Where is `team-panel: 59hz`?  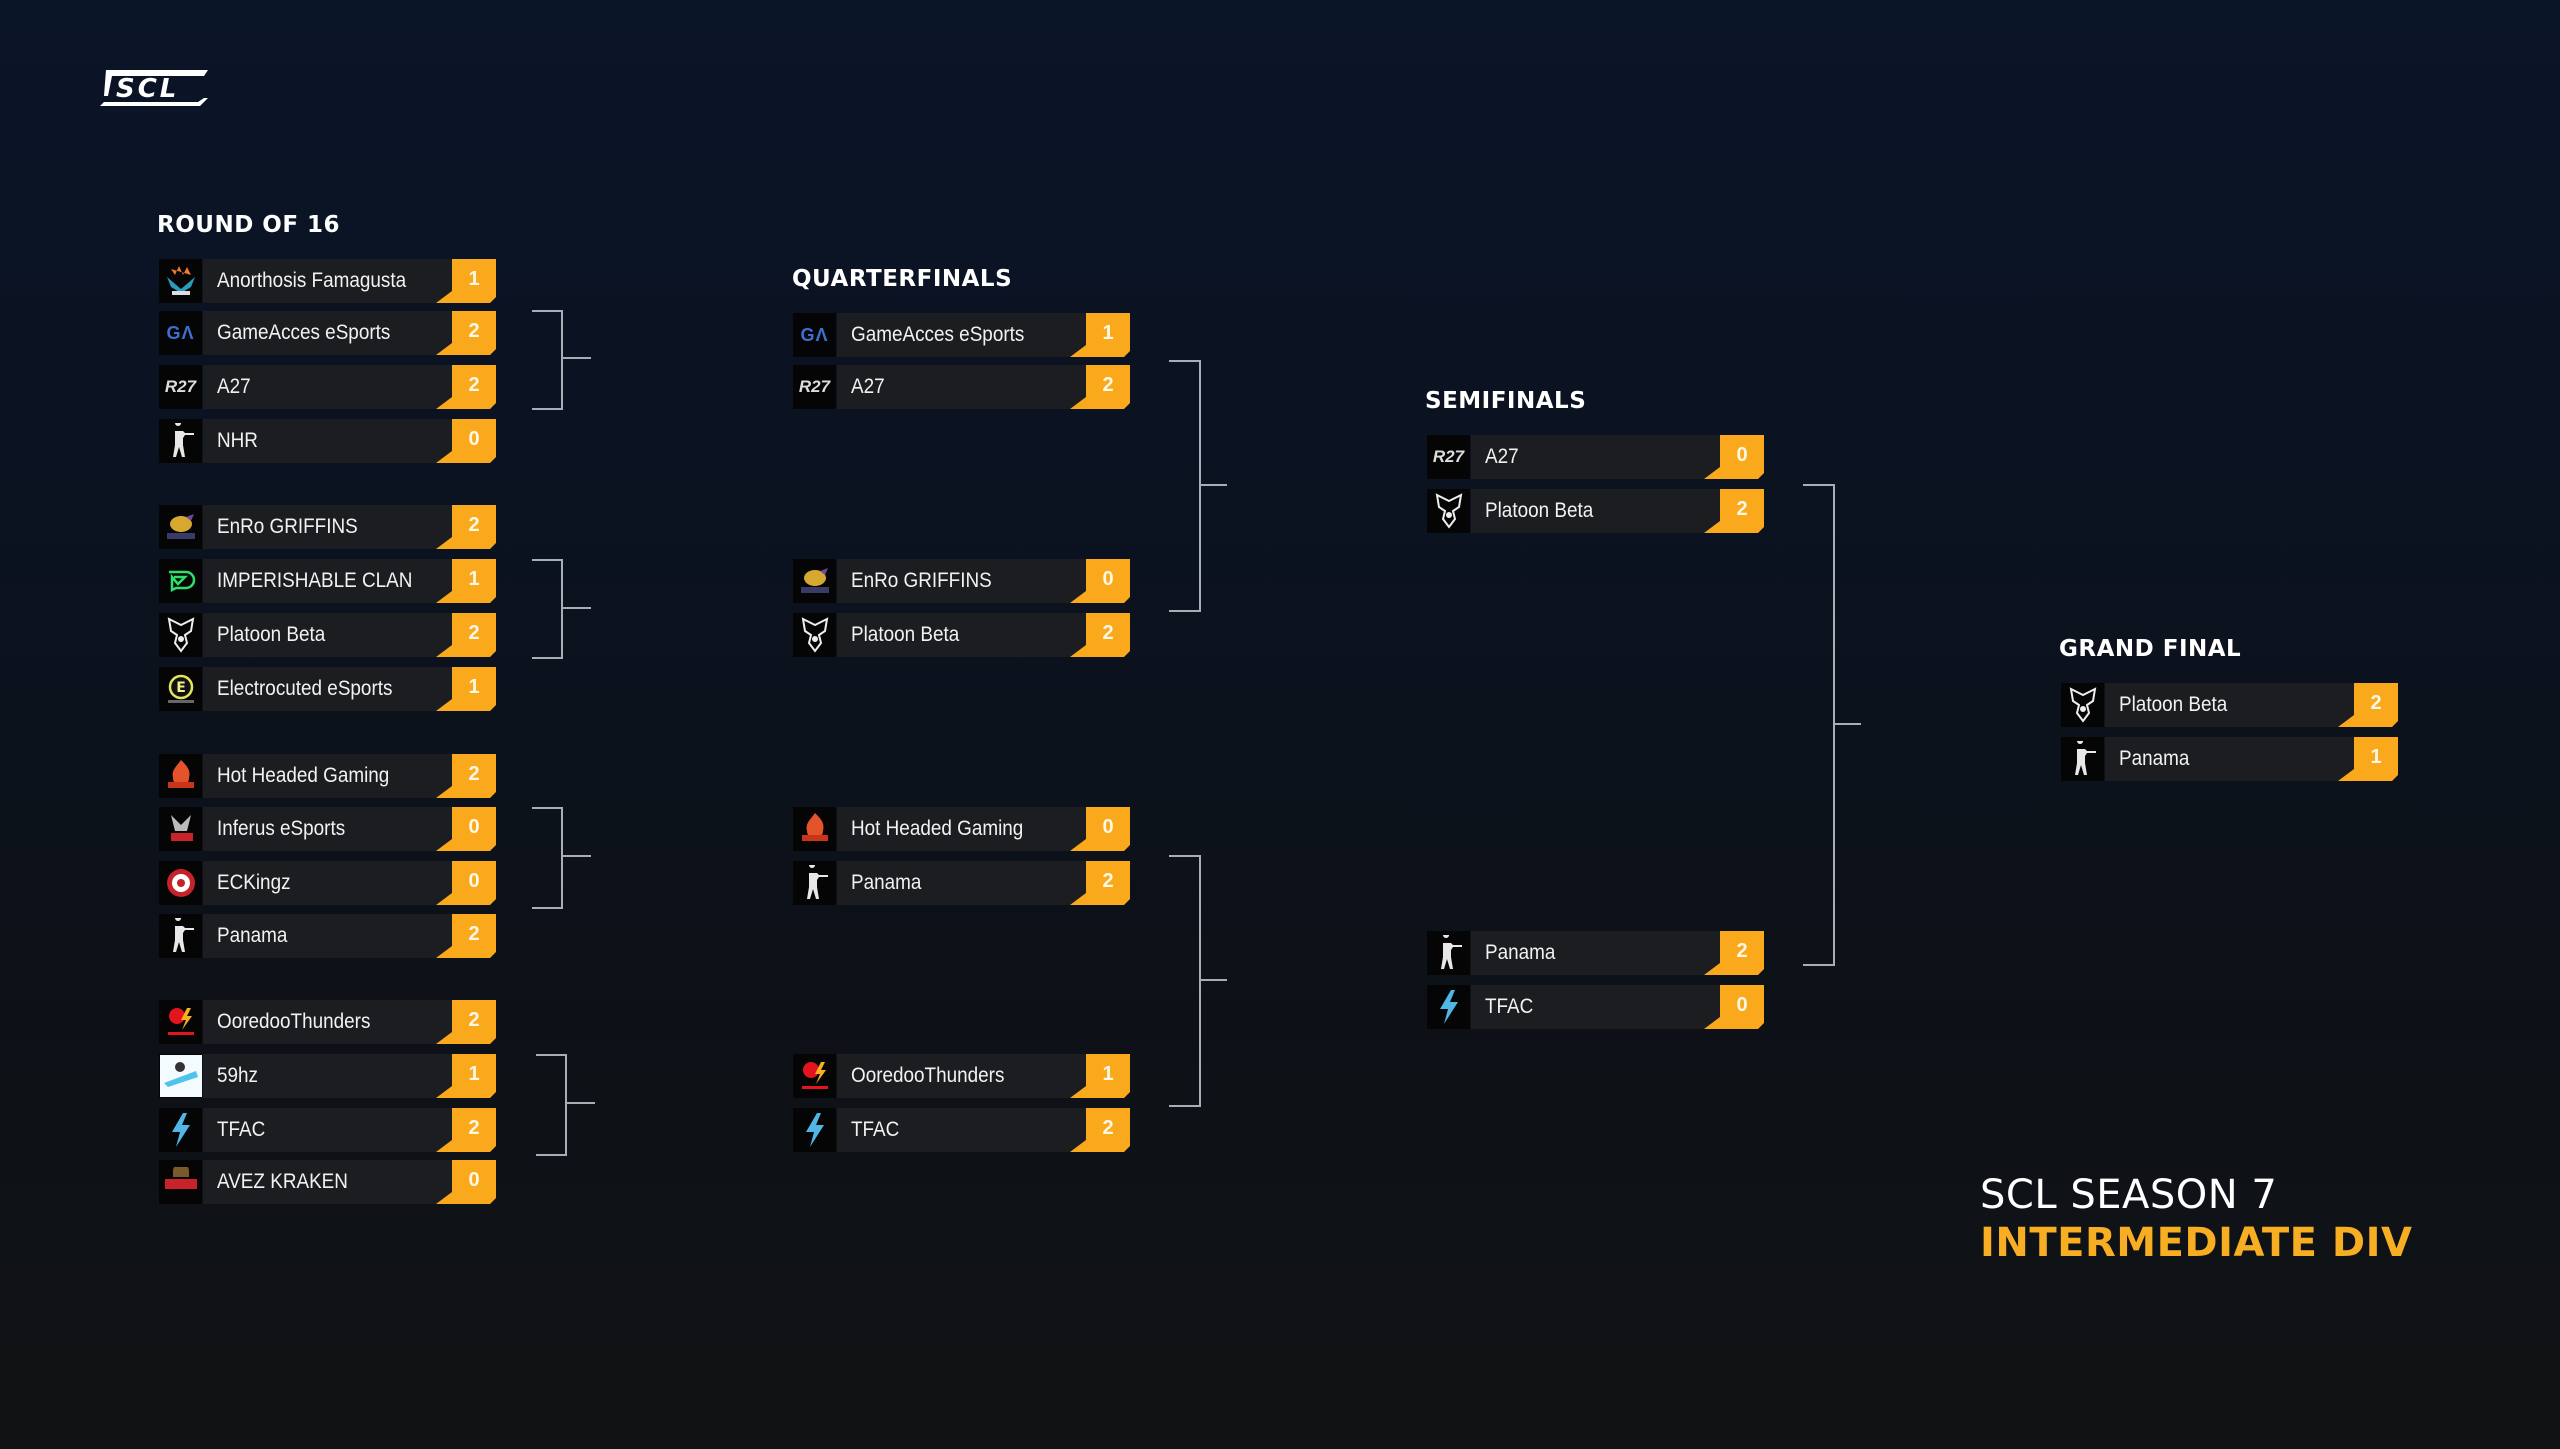 team-panel: 59hz is located at coordinates (328, 1076).